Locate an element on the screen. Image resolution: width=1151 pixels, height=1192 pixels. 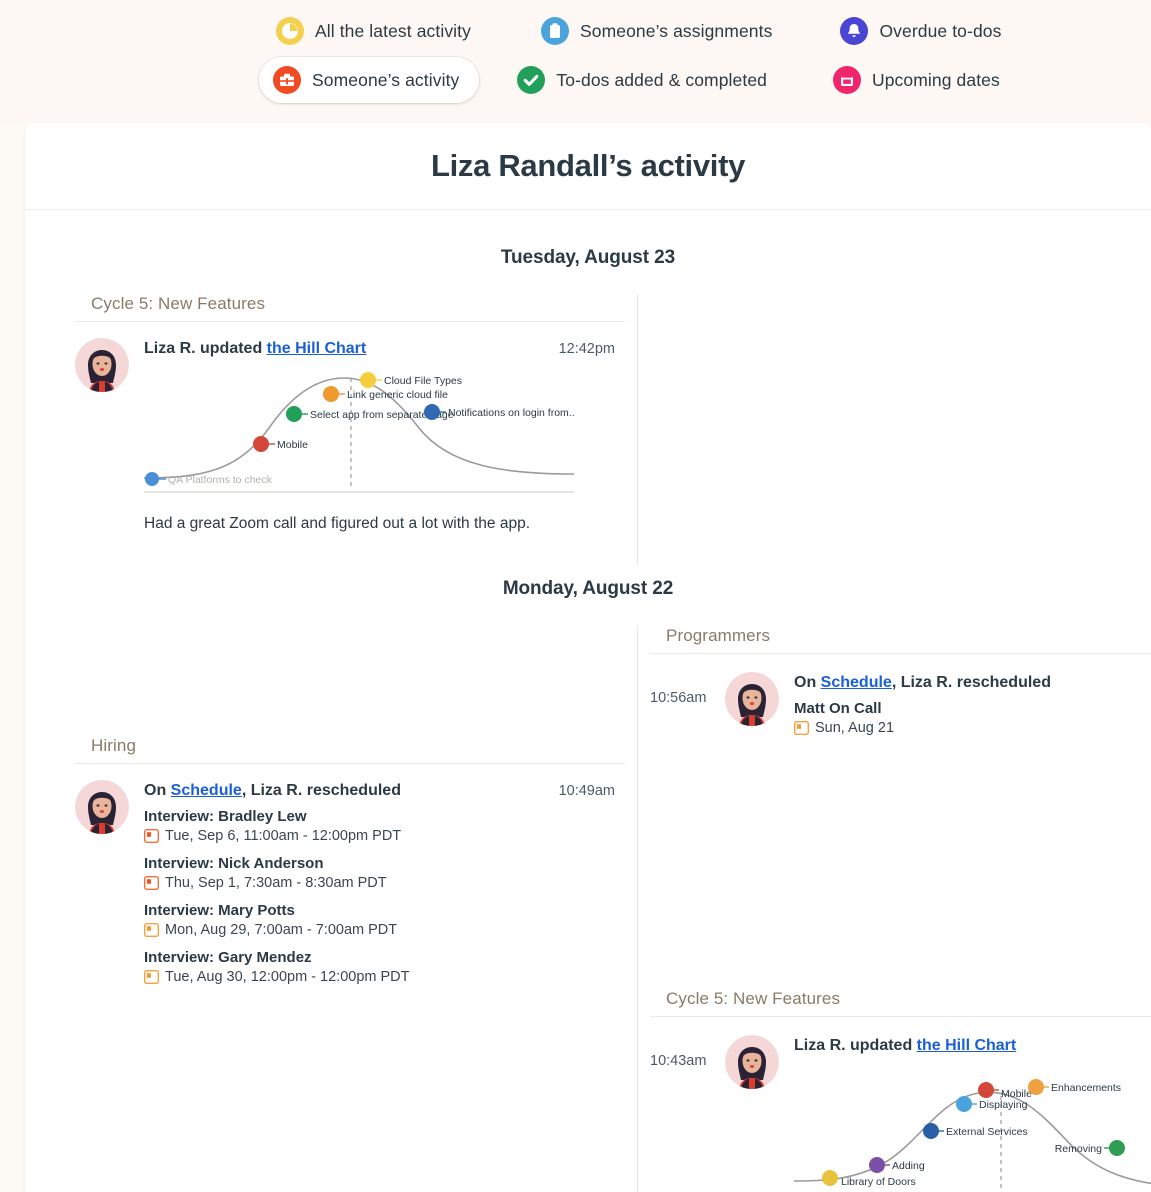
item-title: Interview: Mary Potts is located at coordinates (219, 910).